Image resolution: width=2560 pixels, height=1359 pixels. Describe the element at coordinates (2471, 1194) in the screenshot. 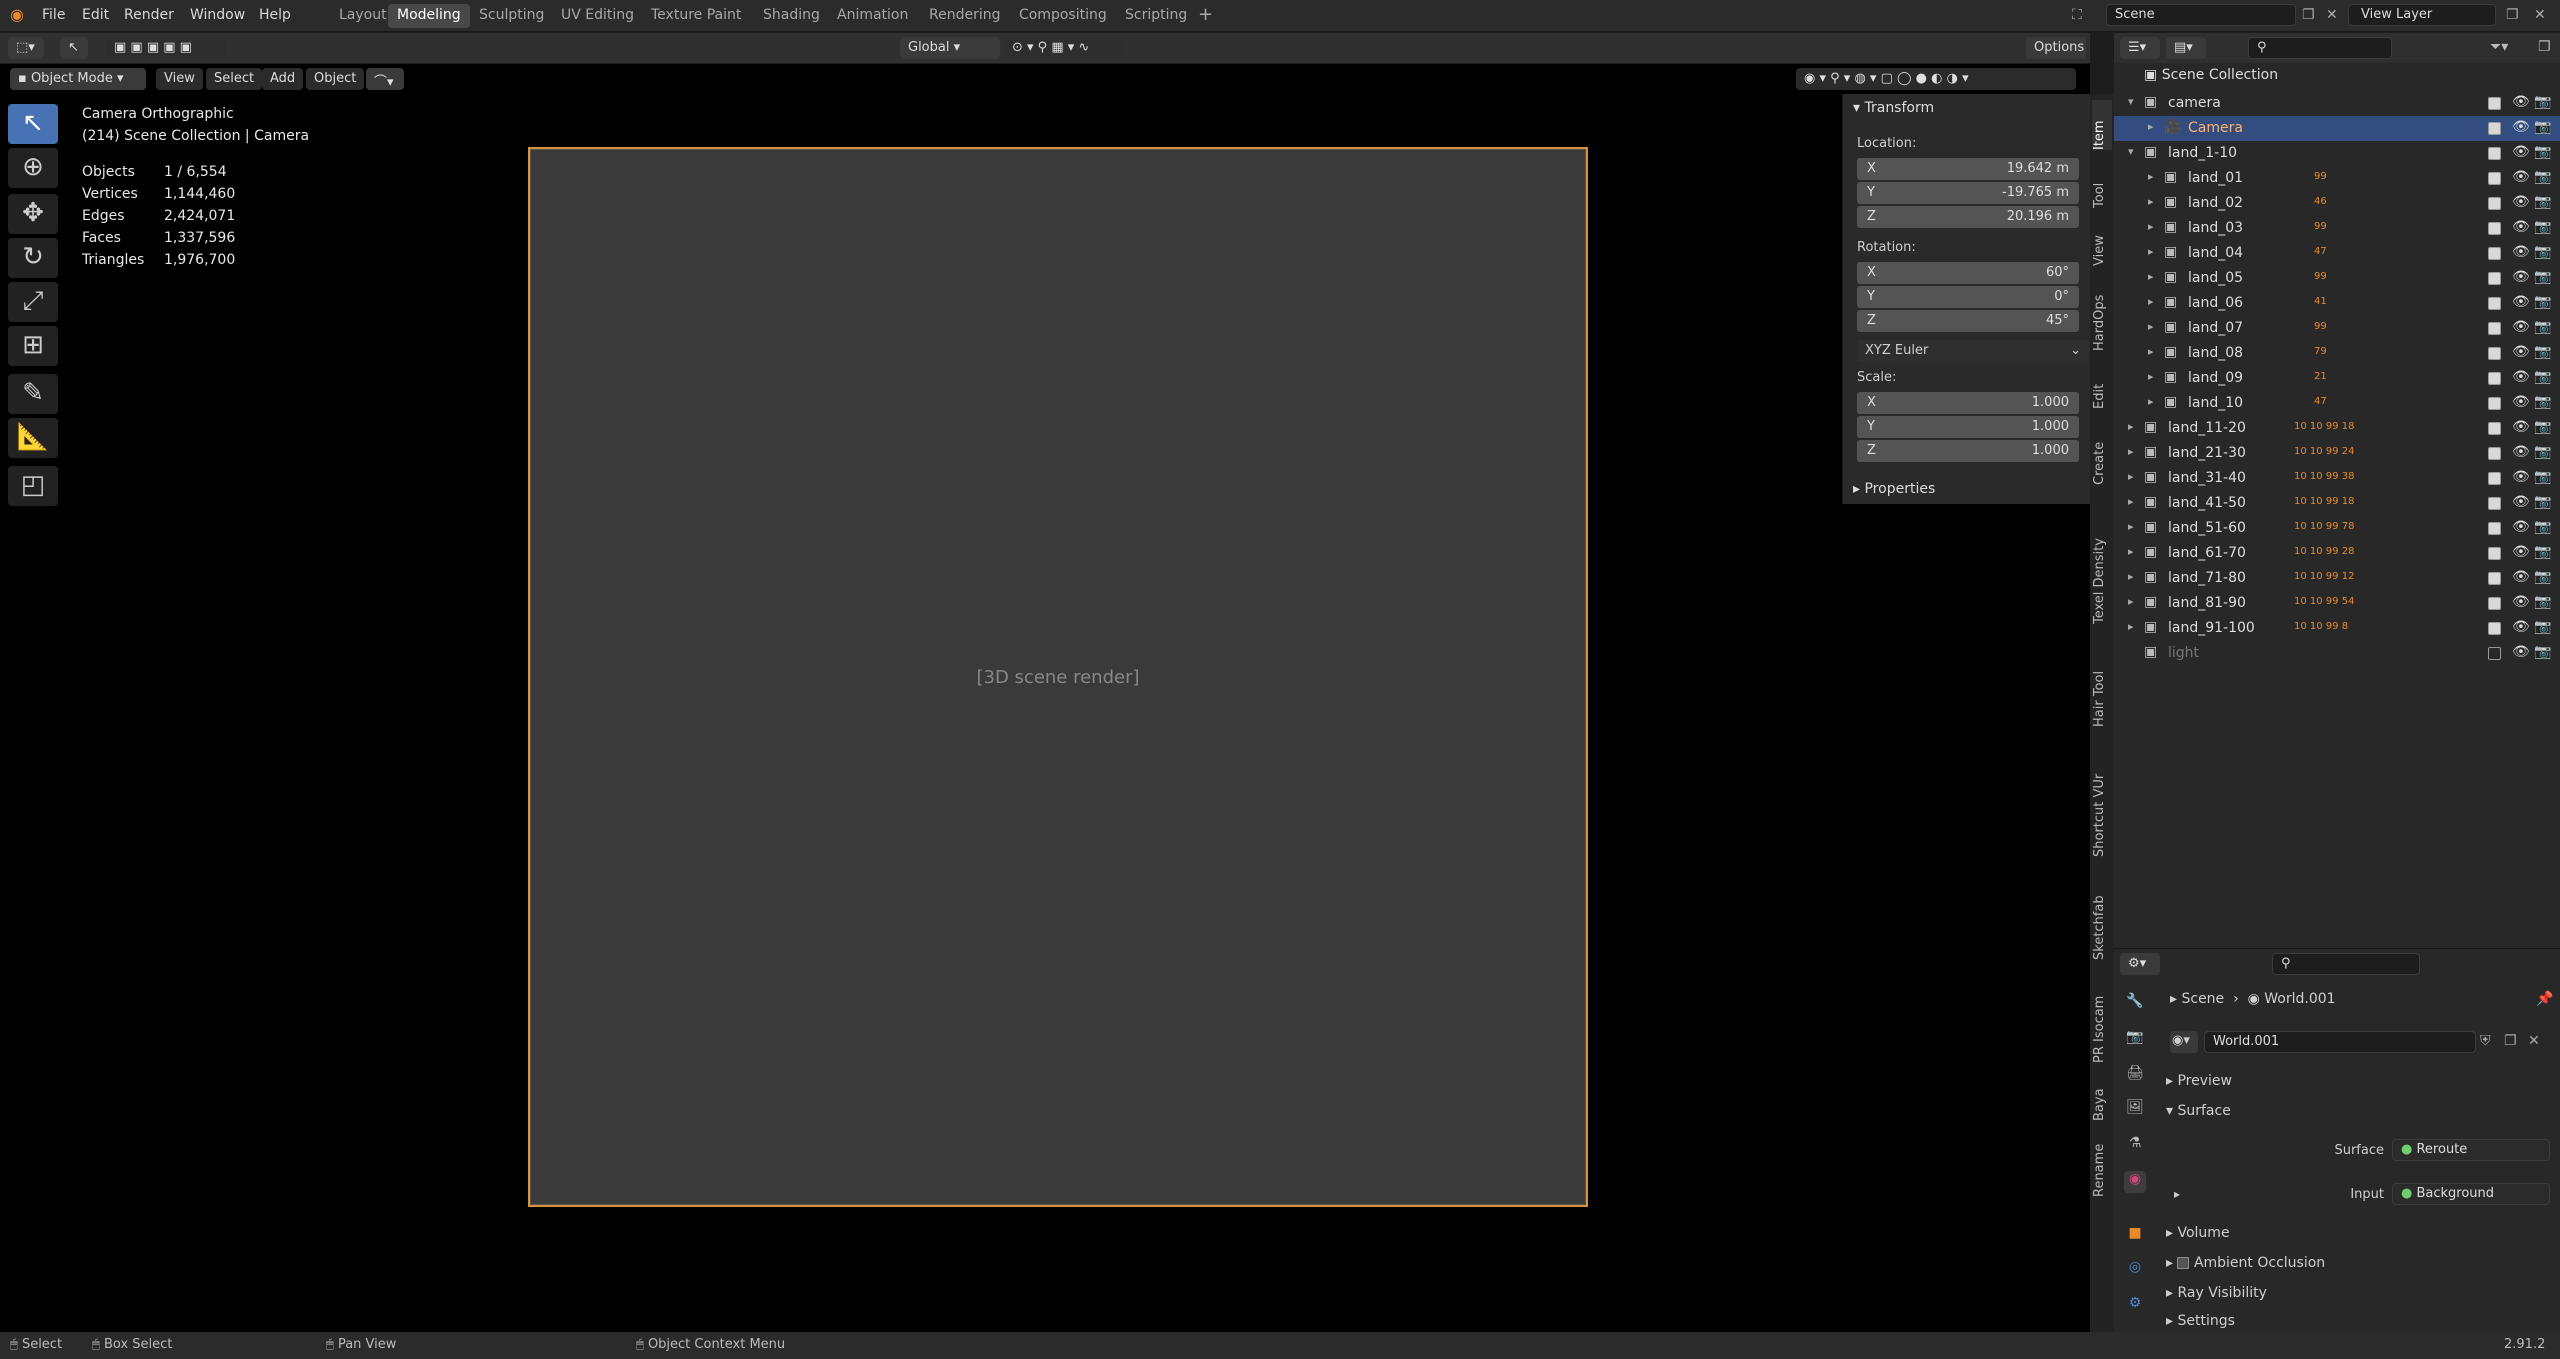

I see `input-node-field: ● Background` at that location.